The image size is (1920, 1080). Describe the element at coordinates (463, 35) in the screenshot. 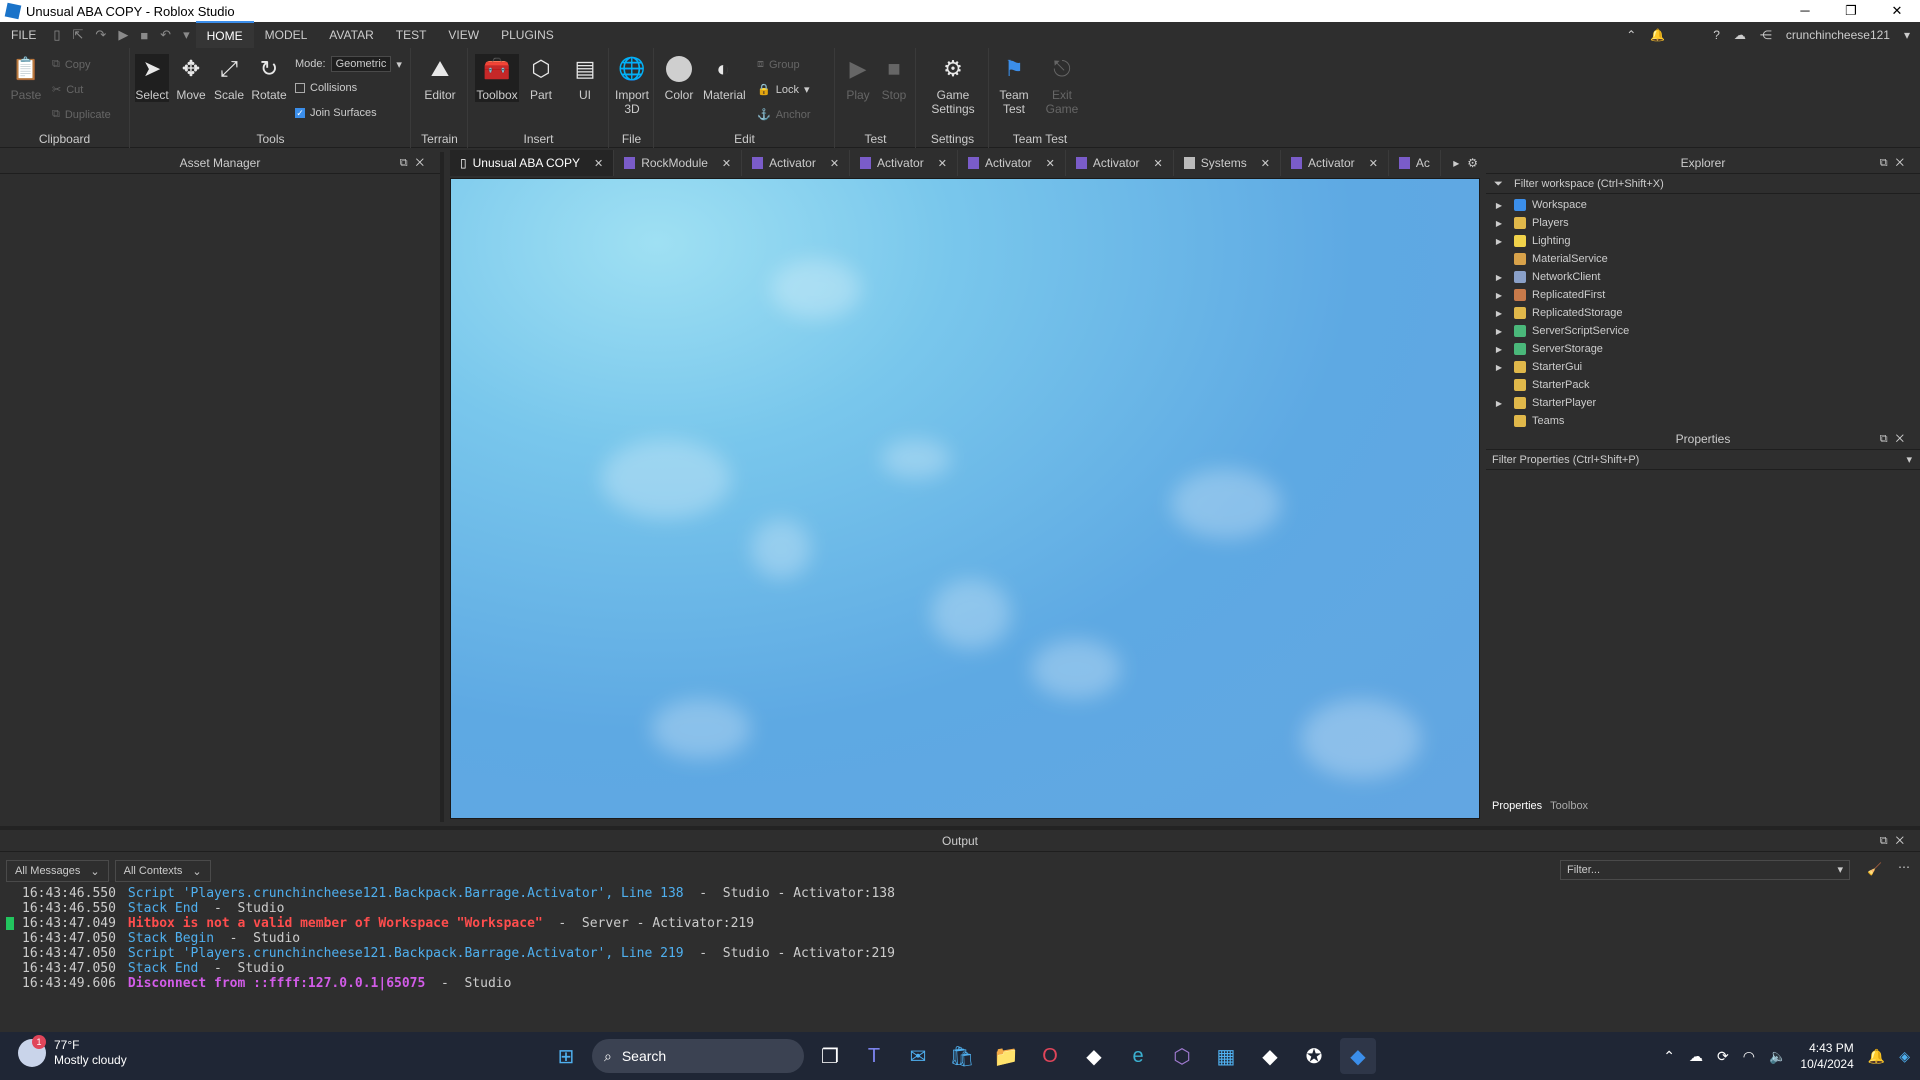

I see `menu-view: VIEW` at that location.